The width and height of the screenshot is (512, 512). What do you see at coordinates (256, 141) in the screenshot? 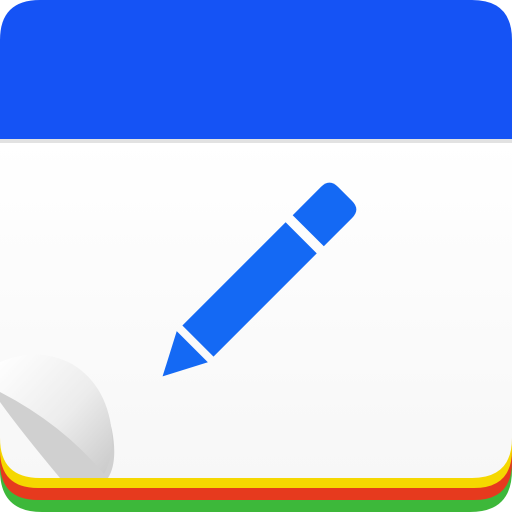
I see `header-divider` at bounding box center [256, 141].